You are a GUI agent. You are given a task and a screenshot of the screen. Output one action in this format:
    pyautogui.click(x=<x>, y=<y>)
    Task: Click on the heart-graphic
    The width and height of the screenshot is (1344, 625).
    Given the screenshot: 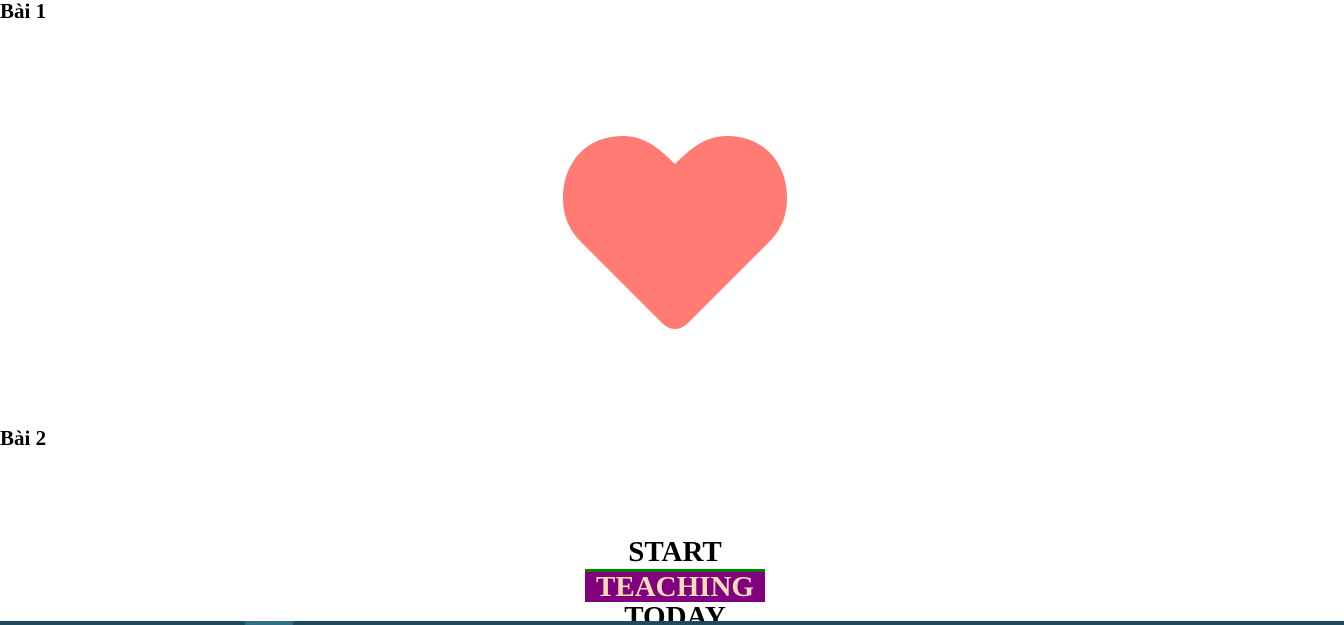 What is the action you would take?
    pyautogui.click(x=675, y=234)
    